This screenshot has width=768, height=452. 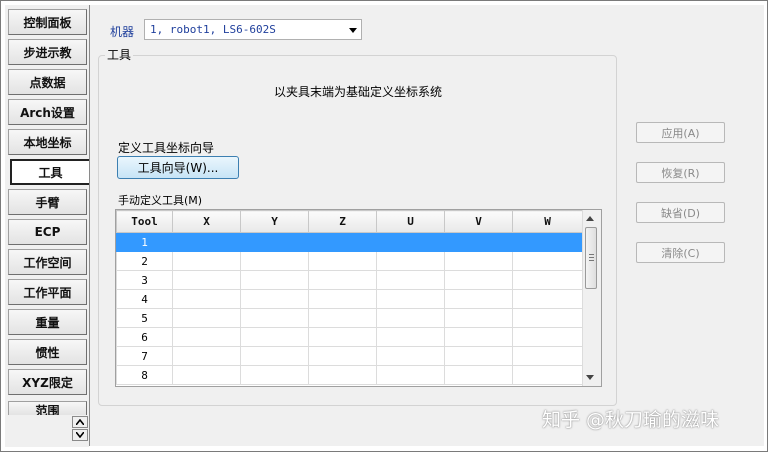 What do you see at coordinates (680, 212) in the screenshot?
I see `default-button: 缺省(D)` at bounding box center [680, 212].